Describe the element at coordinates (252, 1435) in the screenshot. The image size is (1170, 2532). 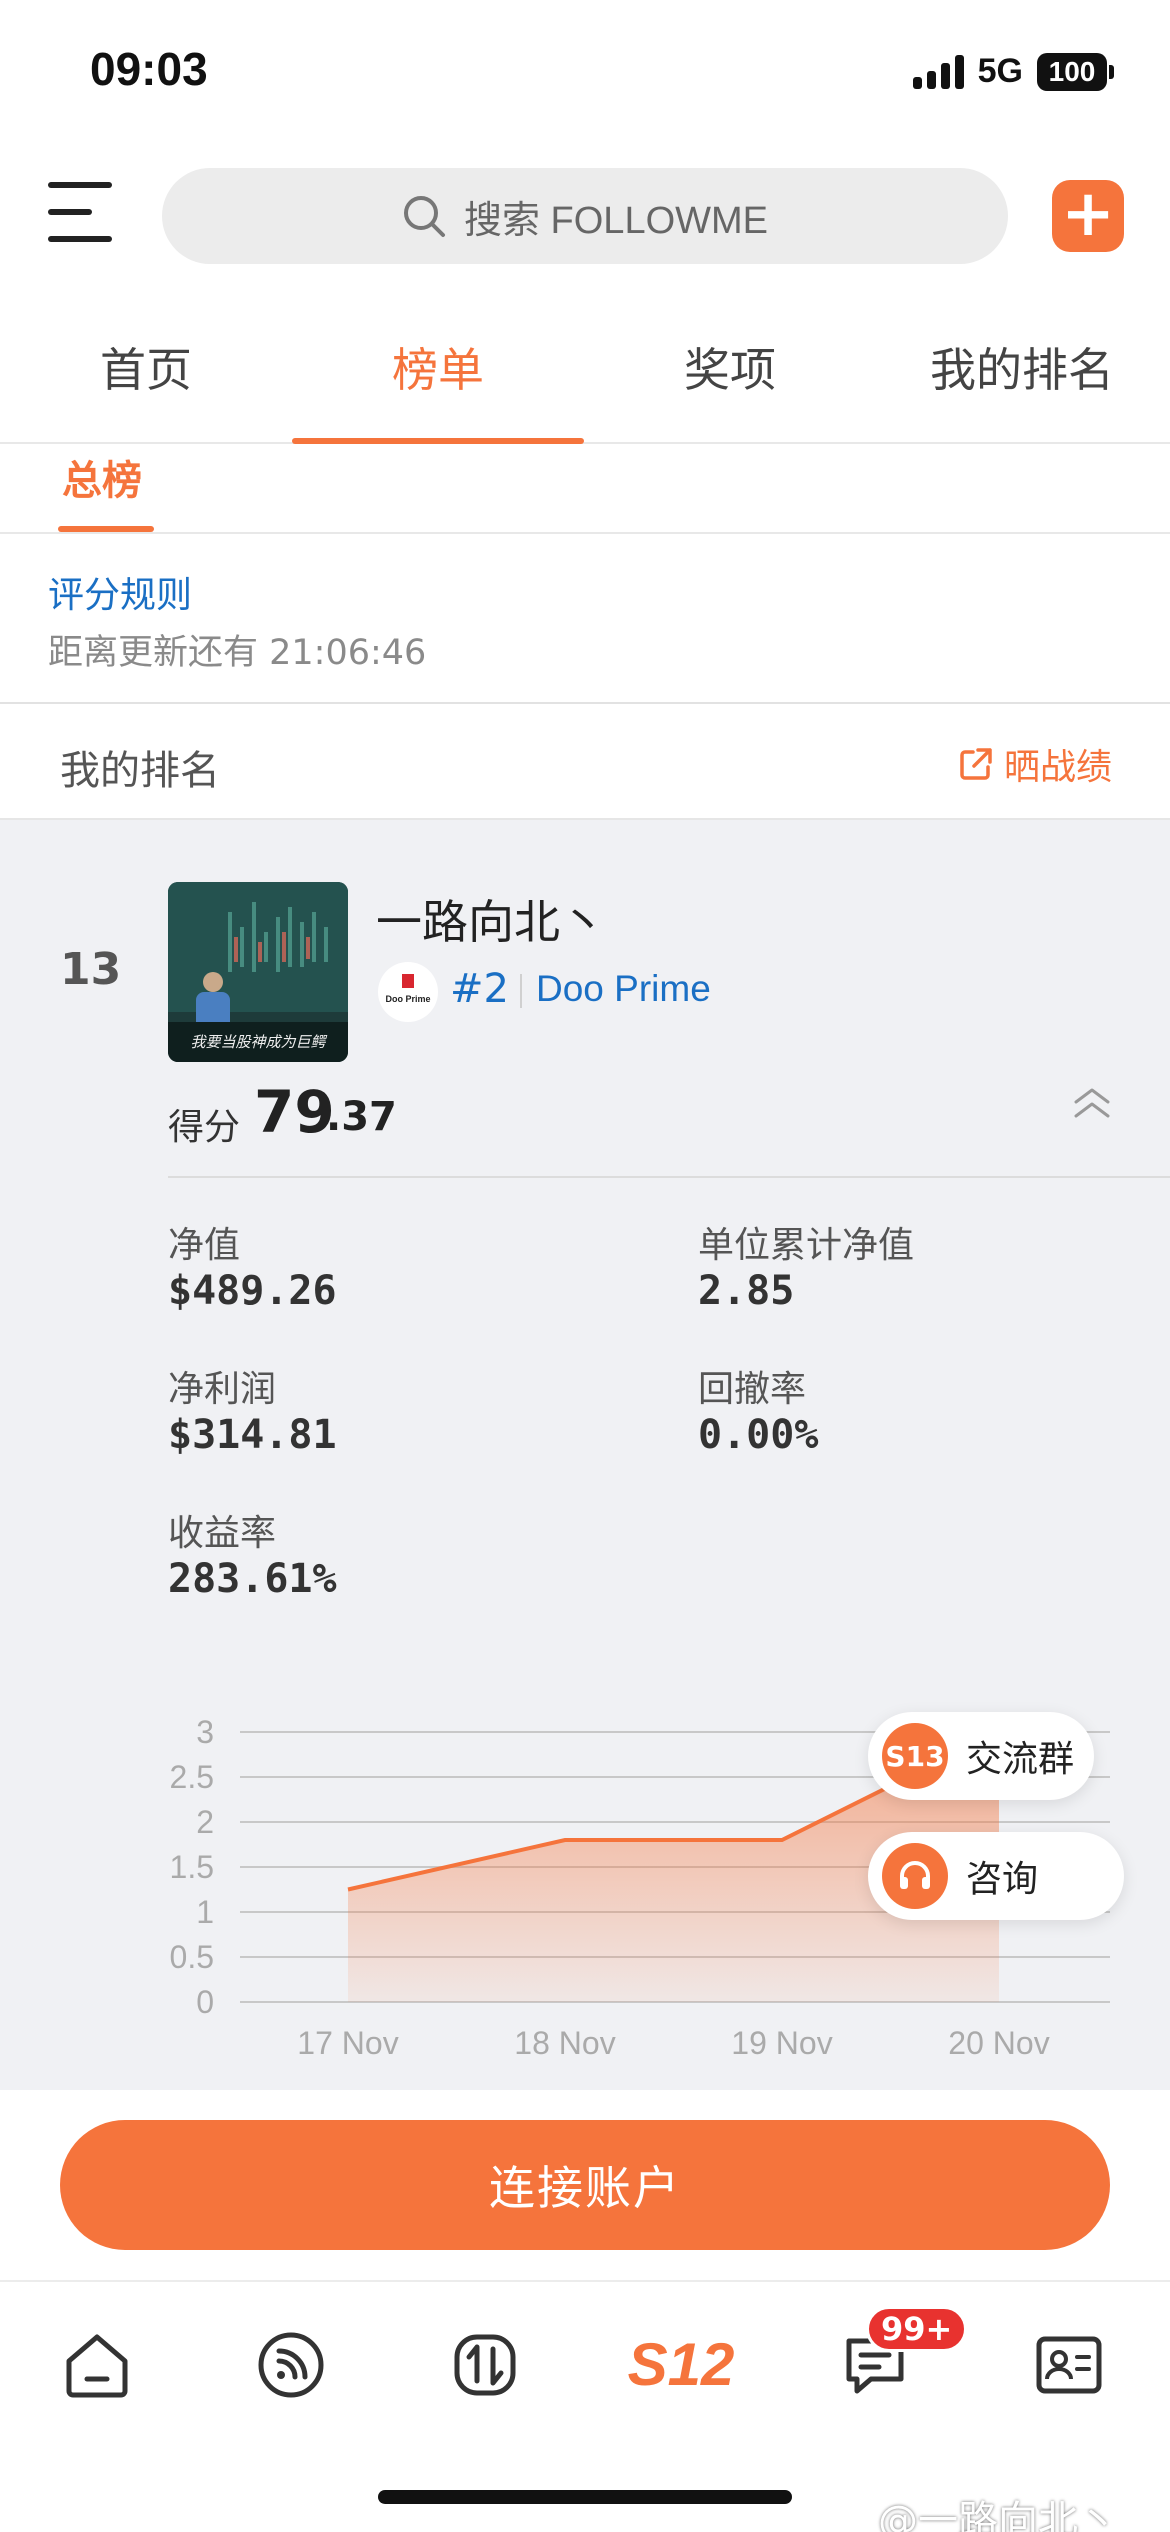
I see `net-profit: $314.81` at that location.